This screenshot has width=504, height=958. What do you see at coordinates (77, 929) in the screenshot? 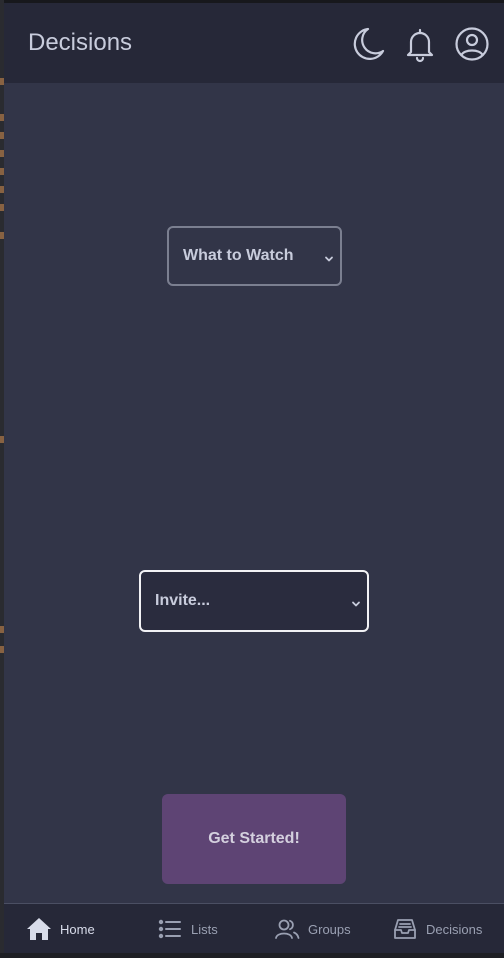
I see `tab-home-label: Home` at bounding box center [77, 929].